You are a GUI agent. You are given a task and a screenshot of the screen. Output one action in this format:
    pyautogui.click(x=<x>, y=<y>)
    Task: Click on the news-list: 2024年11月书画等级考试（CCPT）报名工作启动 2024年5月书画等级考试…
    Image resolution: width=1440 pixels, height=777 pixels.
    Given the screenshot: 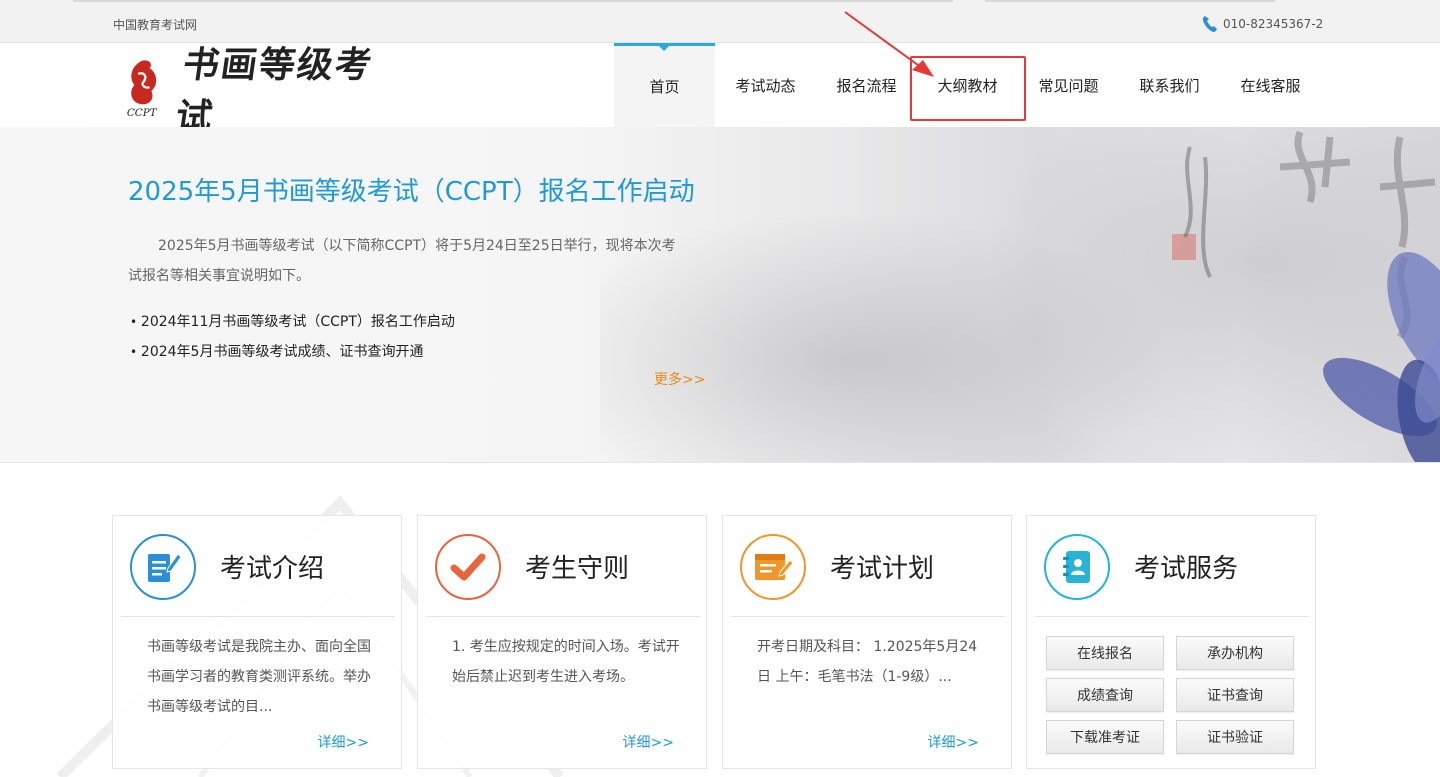 What is the action you would take?
    pyautogui.click(x=292, y=337)
    